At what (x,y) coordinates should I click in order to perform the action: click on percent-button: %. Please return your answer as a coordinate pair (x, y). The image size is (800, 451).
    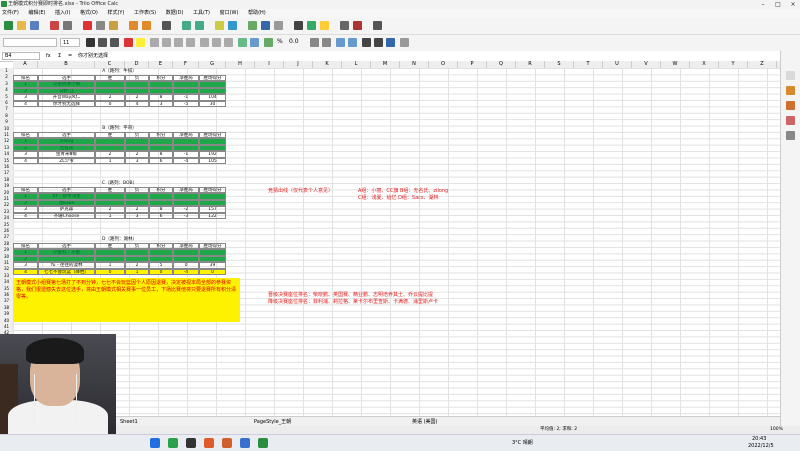
    Looking at the image, I should click on (280, 41).